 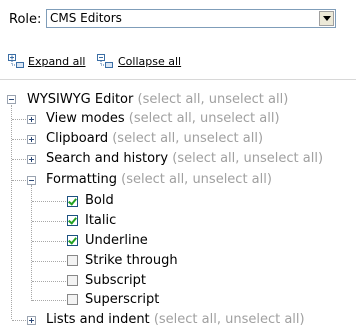 I want to click on formatting-item-label: Subscript, so click(x=115, y=280).